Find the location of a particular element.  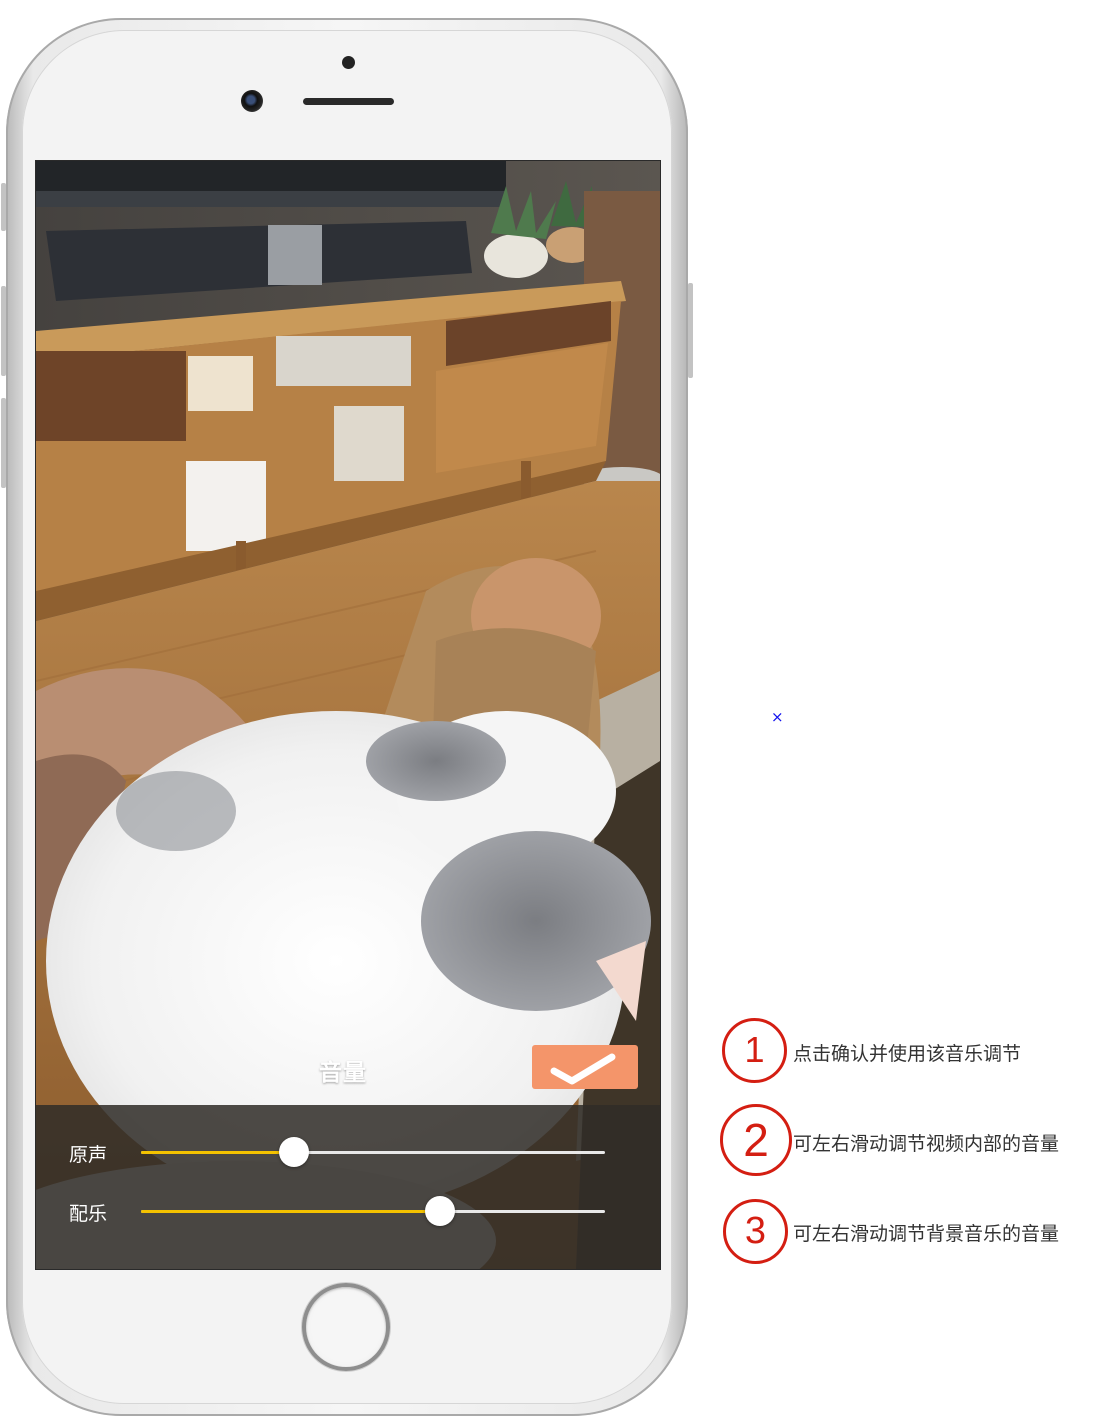

check-icon is located at coordinates (583, 1069).